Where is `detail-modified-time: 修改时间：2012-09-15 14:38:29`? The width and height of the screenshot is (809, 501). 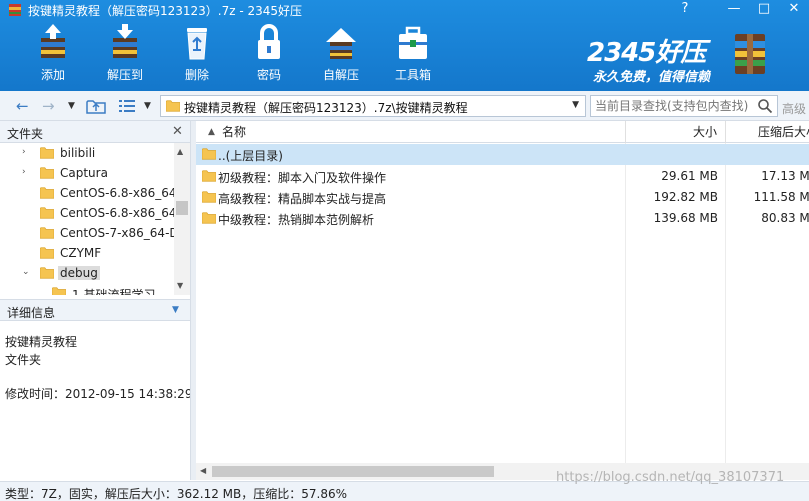 detail-modified-time: 修改时间：2012-09-15 14:38:29 is located at coordinates (99, 394).